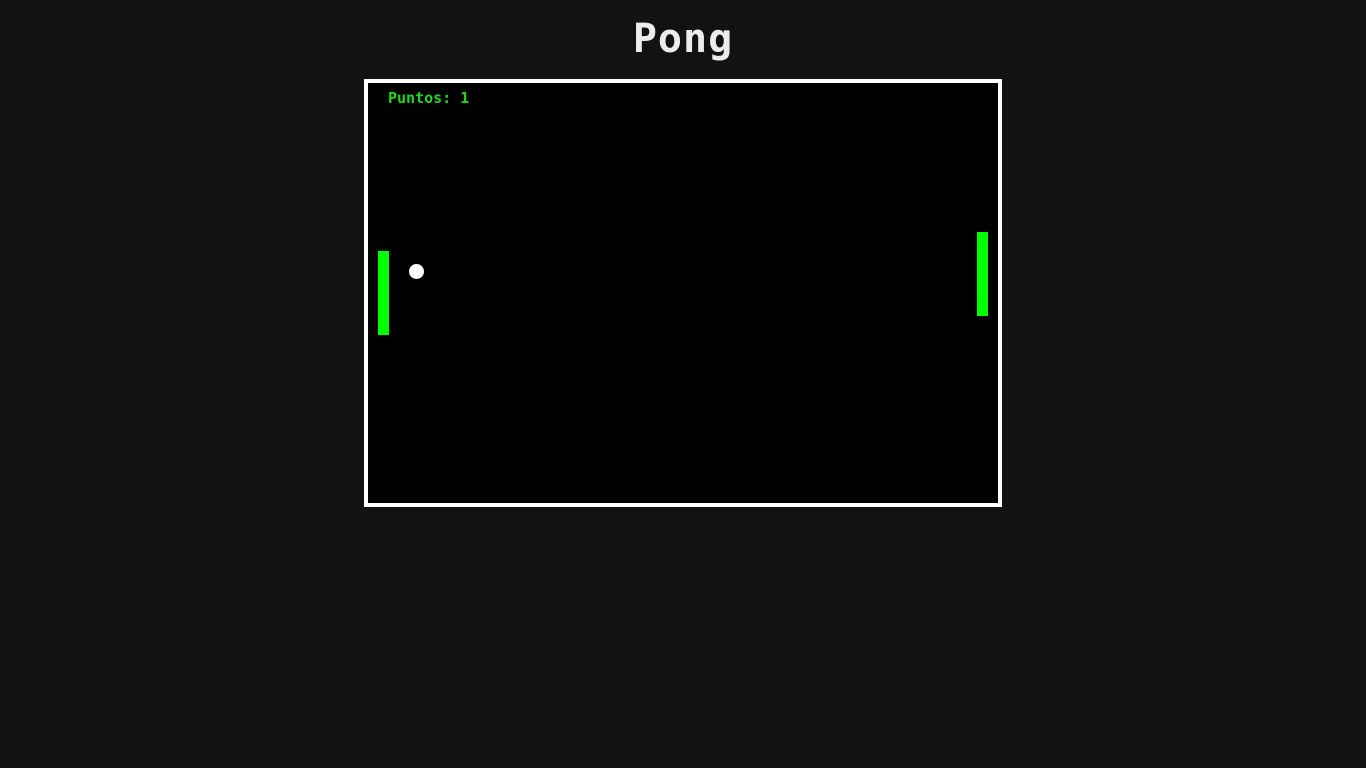 This screenshot has width=1366, height=768. Describe the element at coordinates (416, 271) in the screenshot. I see `ball` at that location.